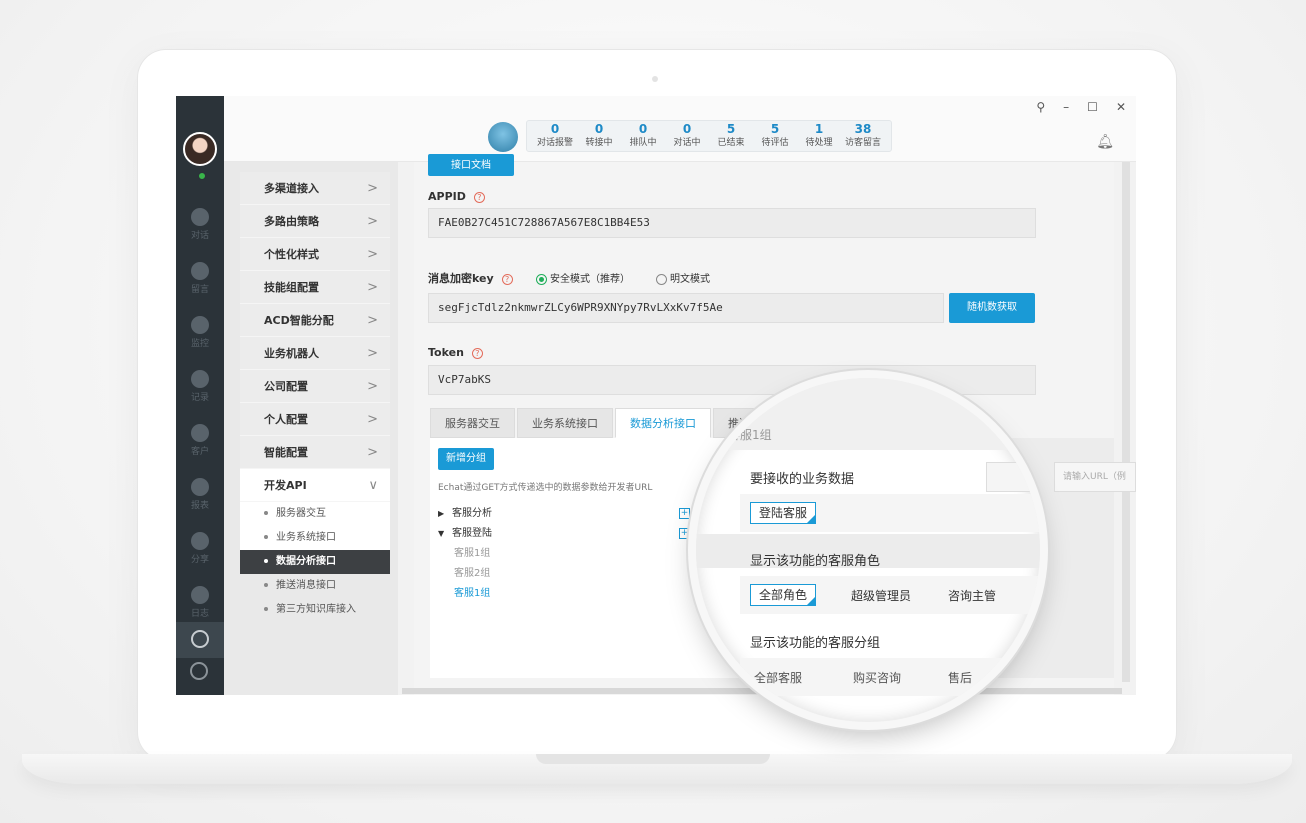  I want to click on tree-group: ▼ 客服登陆 +, so click(564, 534).